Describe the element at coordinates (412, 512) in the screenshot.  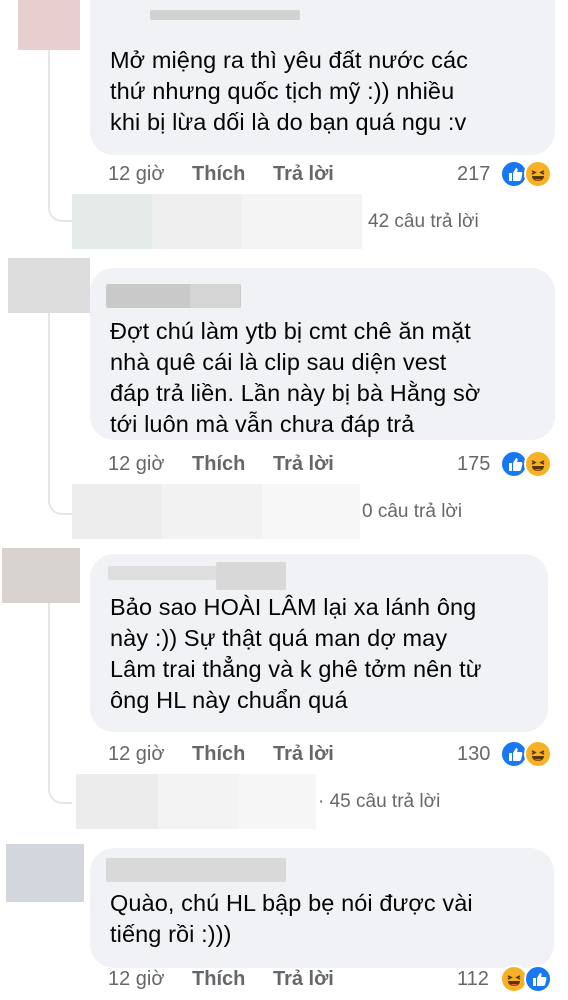
I see `replies-count: 0 câu trả lời` at that location.